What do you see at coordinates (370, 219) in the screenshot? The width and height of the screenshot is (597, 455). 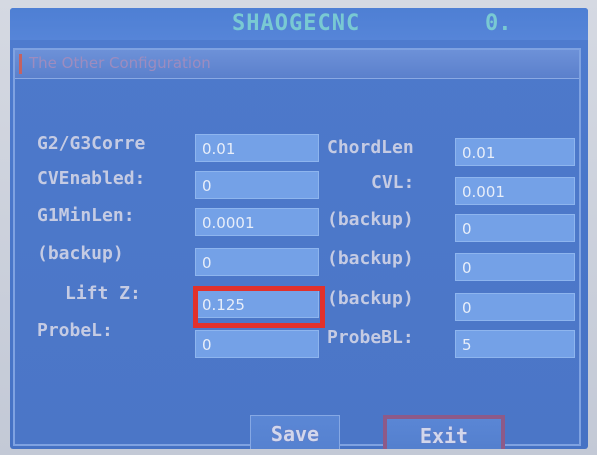 I see `label-backup-right-1: (backup)` at bounding box center [370, 219].